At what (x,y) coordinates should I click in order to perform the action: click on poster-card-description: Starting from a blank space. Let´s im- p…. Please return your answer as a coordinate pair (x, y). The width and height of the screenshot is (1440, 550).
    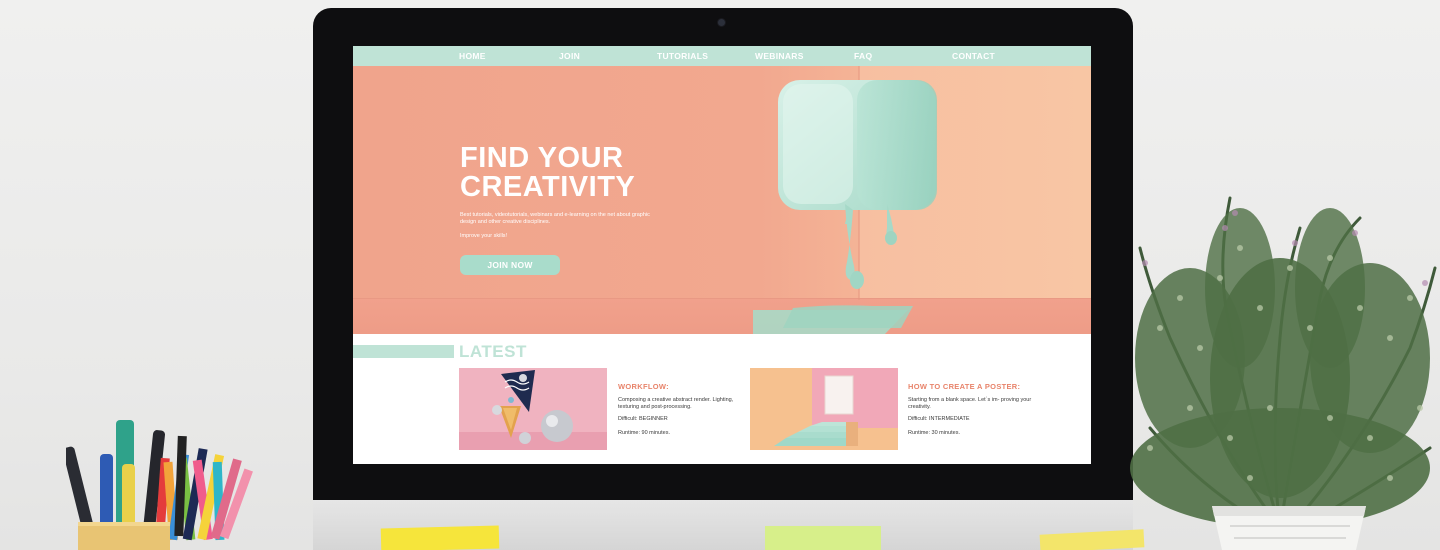
    Looking at the image, I should click on (970, 403).